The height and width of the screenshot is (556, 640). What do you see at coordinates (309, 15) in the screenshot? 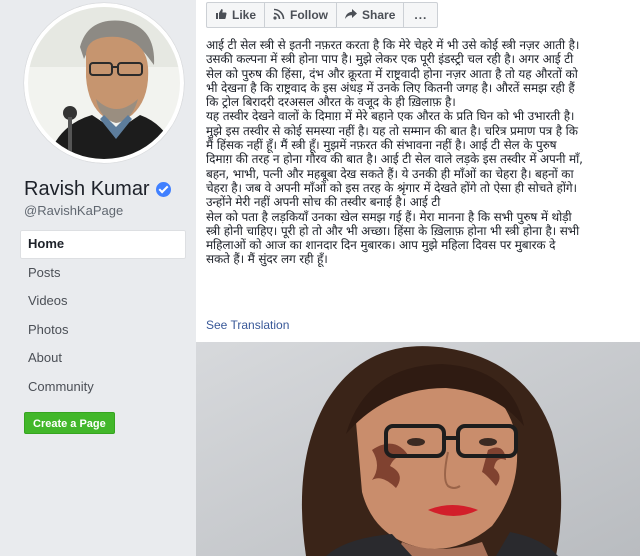
I see `follow-label: Follow` at bounding box center [309, 15].